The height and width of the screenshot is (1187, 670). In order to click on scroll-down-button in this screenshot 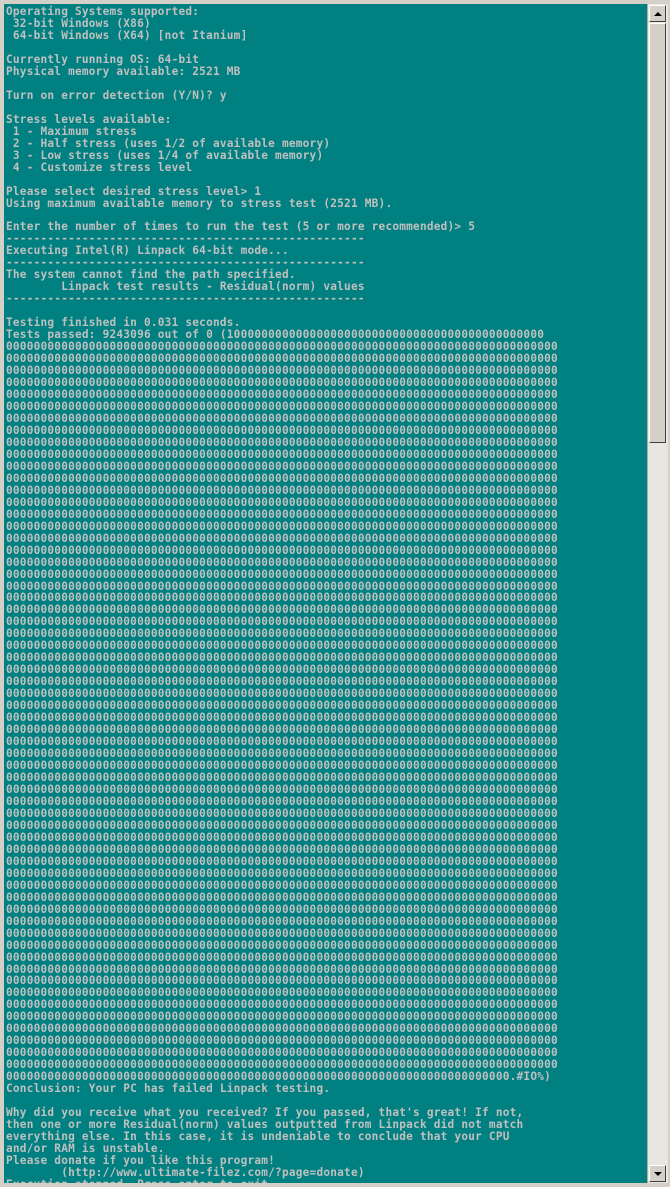, I will do `click(657, 1173)`.